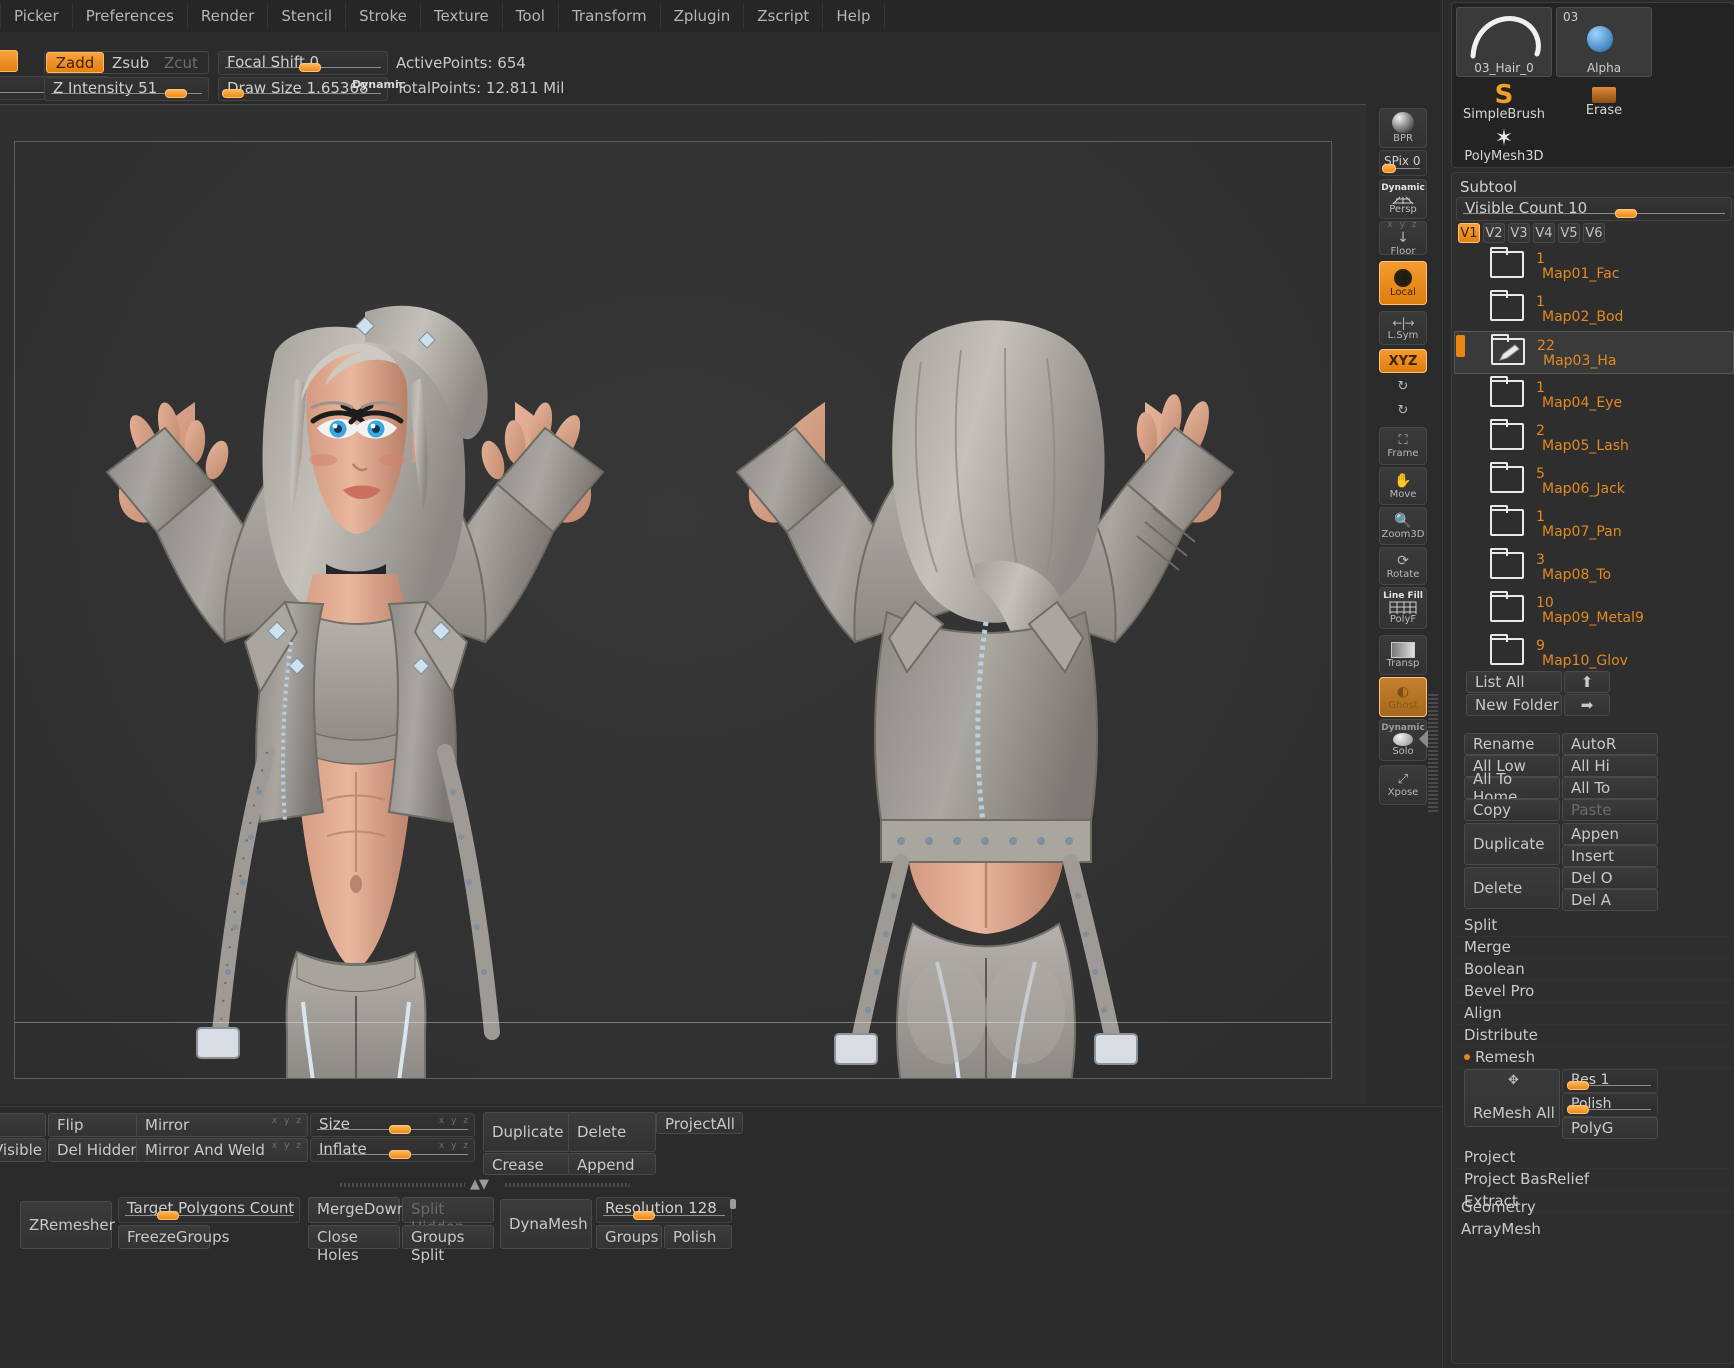  Describe the element at coordinates (1610, 1081) in the screenshot. I see `res-slider: Res 1` at that location.